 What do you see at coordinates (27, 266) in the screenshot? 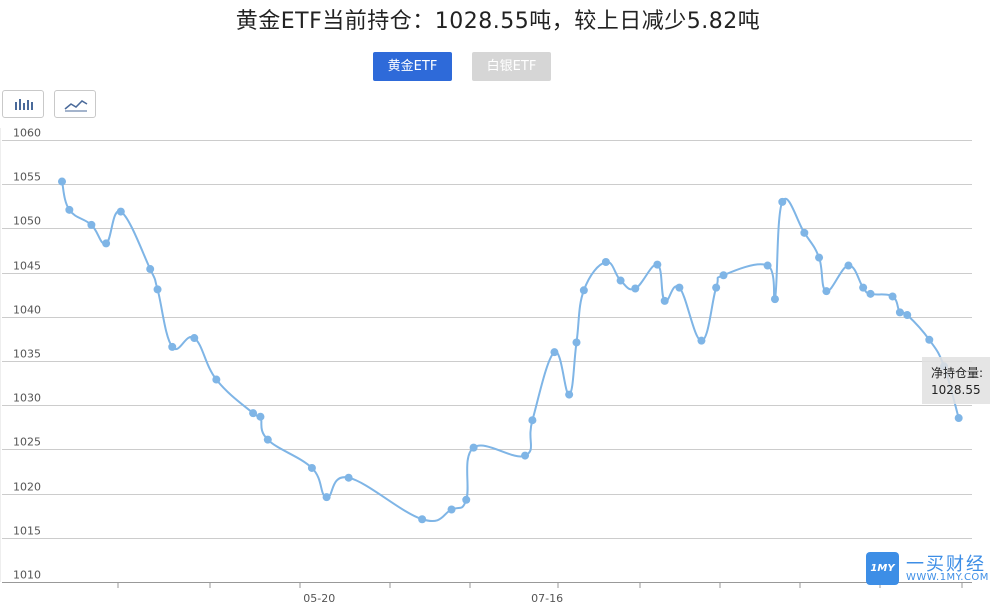
I see `y-tick-label: 1045` at bounding box center [27, 266].